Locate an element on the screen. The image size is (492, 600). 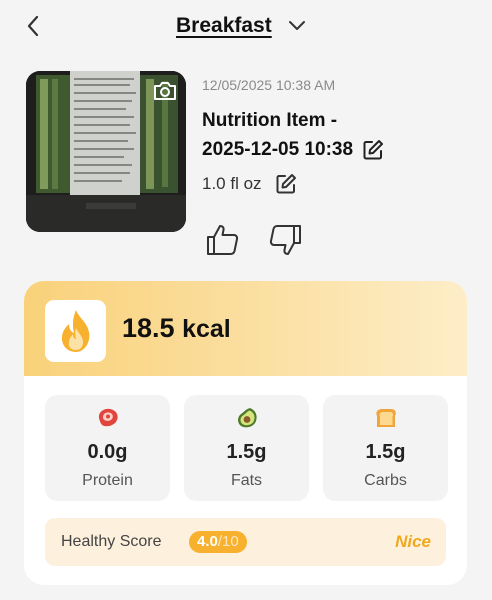
food-photo is located at coordinates (106, 151).